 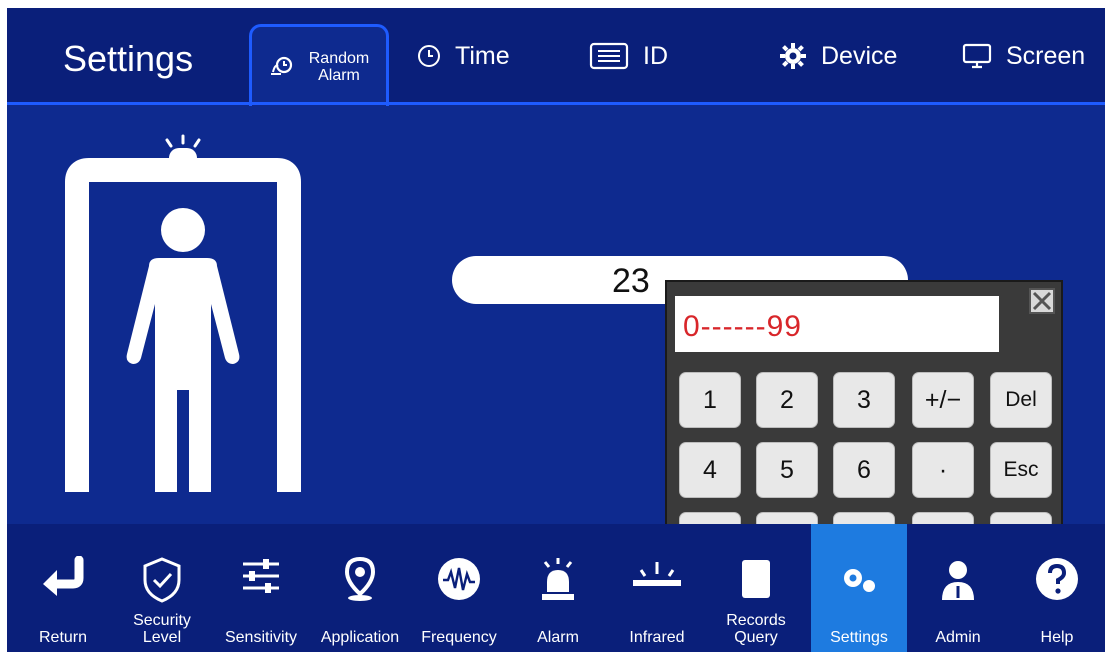 What do you see at coordinates (261, 576) in the screenshot?
I see `sliders-icon` at bounding box center [261, 576].